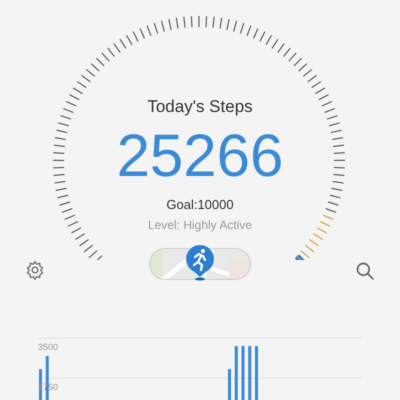 This screenshot has width=400, height=400. I want to click on step-count: 25266, so click(200, 156).